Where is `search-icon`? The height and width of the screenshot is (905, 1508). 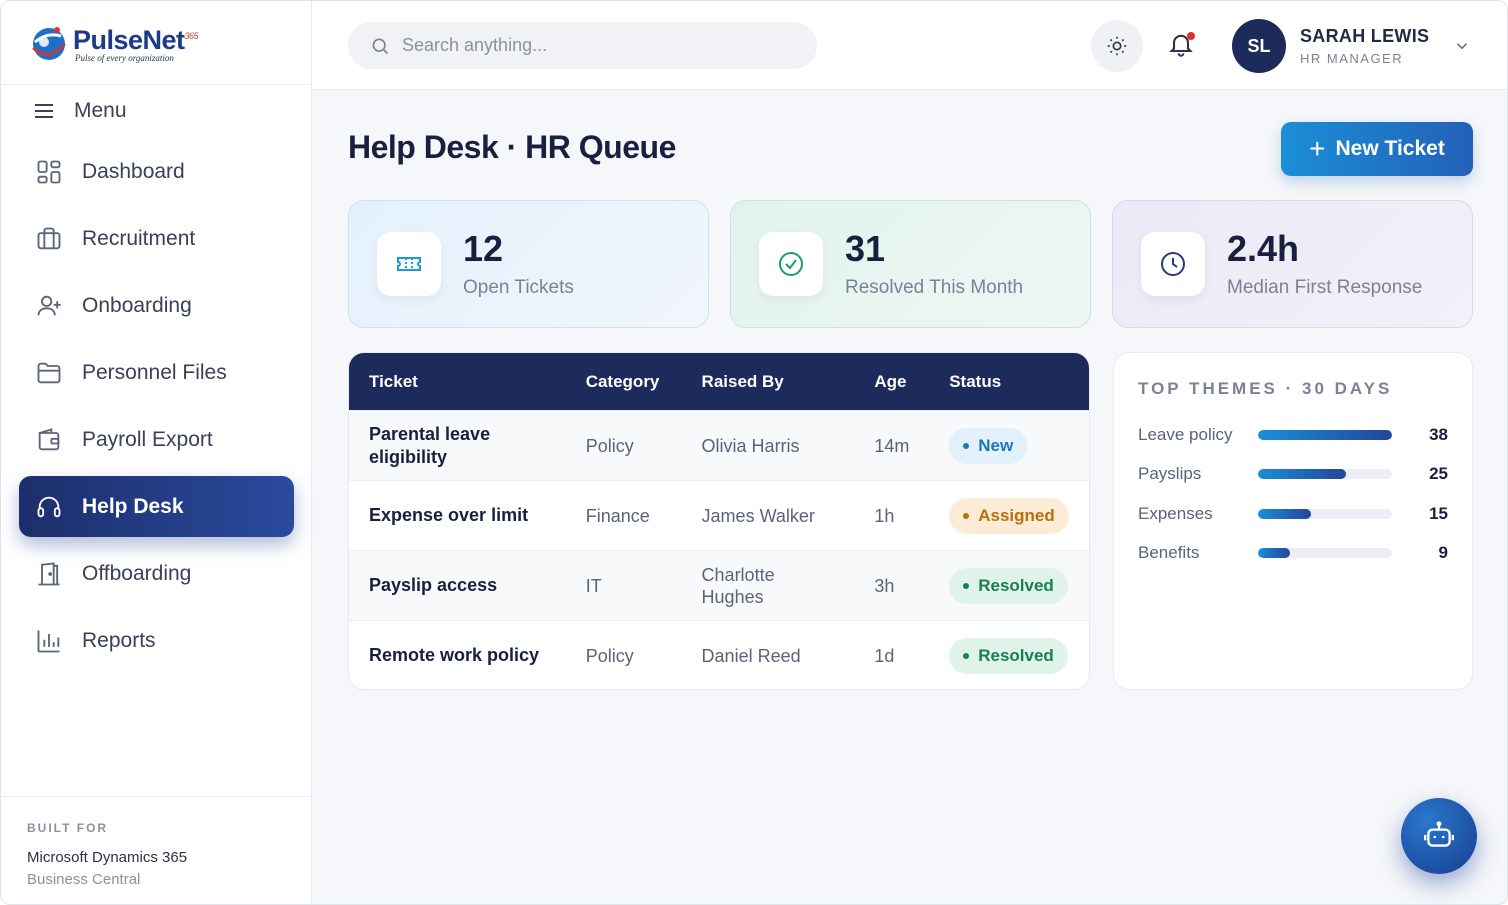
search-icon is located at coordinates (380, 46).